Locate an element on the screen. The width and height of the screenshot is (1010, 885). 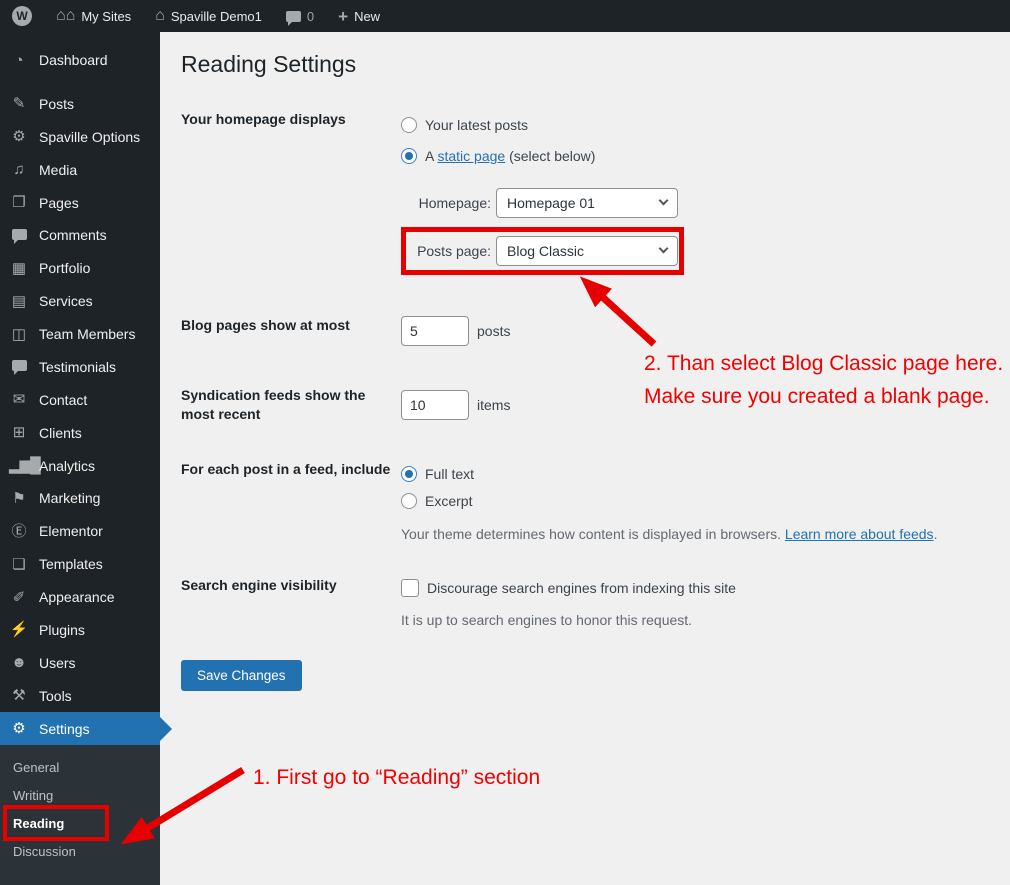
latest-posts-radio is located at coordinates (409, 125).